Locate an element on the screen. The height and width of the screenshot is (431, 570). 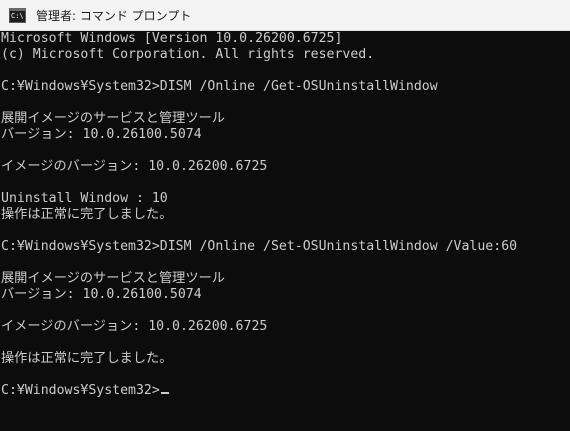
window-title: 管理者: コマンド プロンプト is located at coordinates (114, 15).